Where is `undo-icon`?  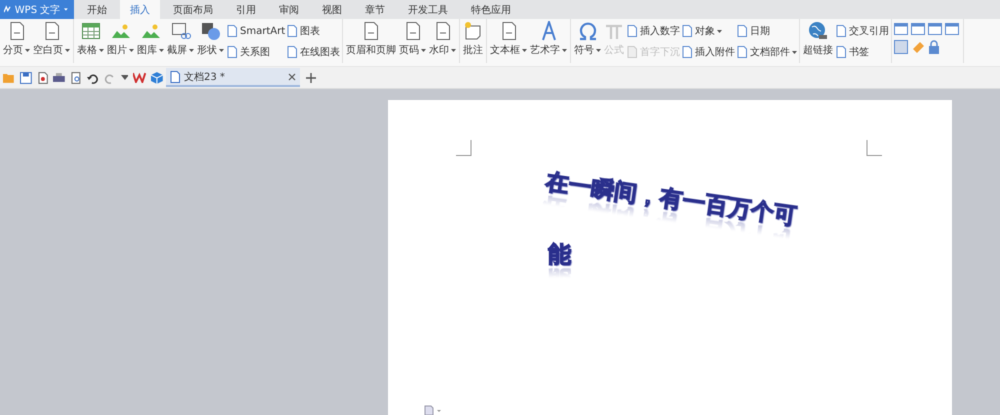
undo-icon is located at coordinates (92, 78).